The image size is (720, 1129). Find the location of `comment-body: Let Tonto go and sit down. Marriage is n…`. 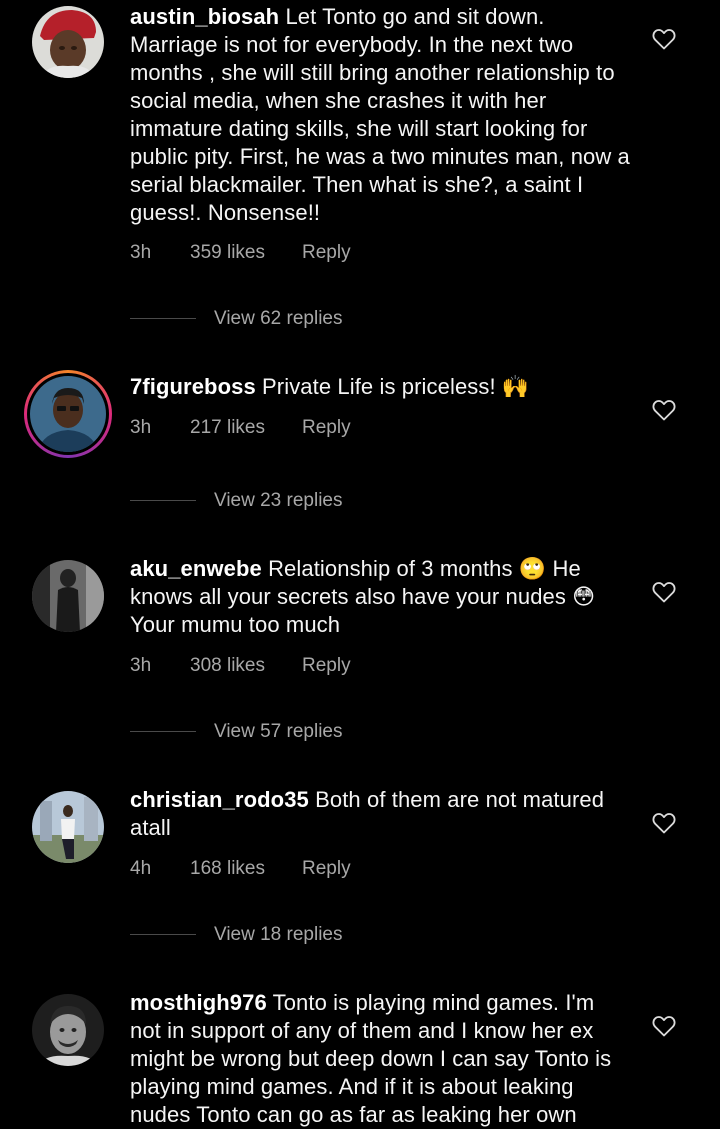

comment-body: Let Tonto go and sit down. Marriage is n… is located at coordinates (380, 114).